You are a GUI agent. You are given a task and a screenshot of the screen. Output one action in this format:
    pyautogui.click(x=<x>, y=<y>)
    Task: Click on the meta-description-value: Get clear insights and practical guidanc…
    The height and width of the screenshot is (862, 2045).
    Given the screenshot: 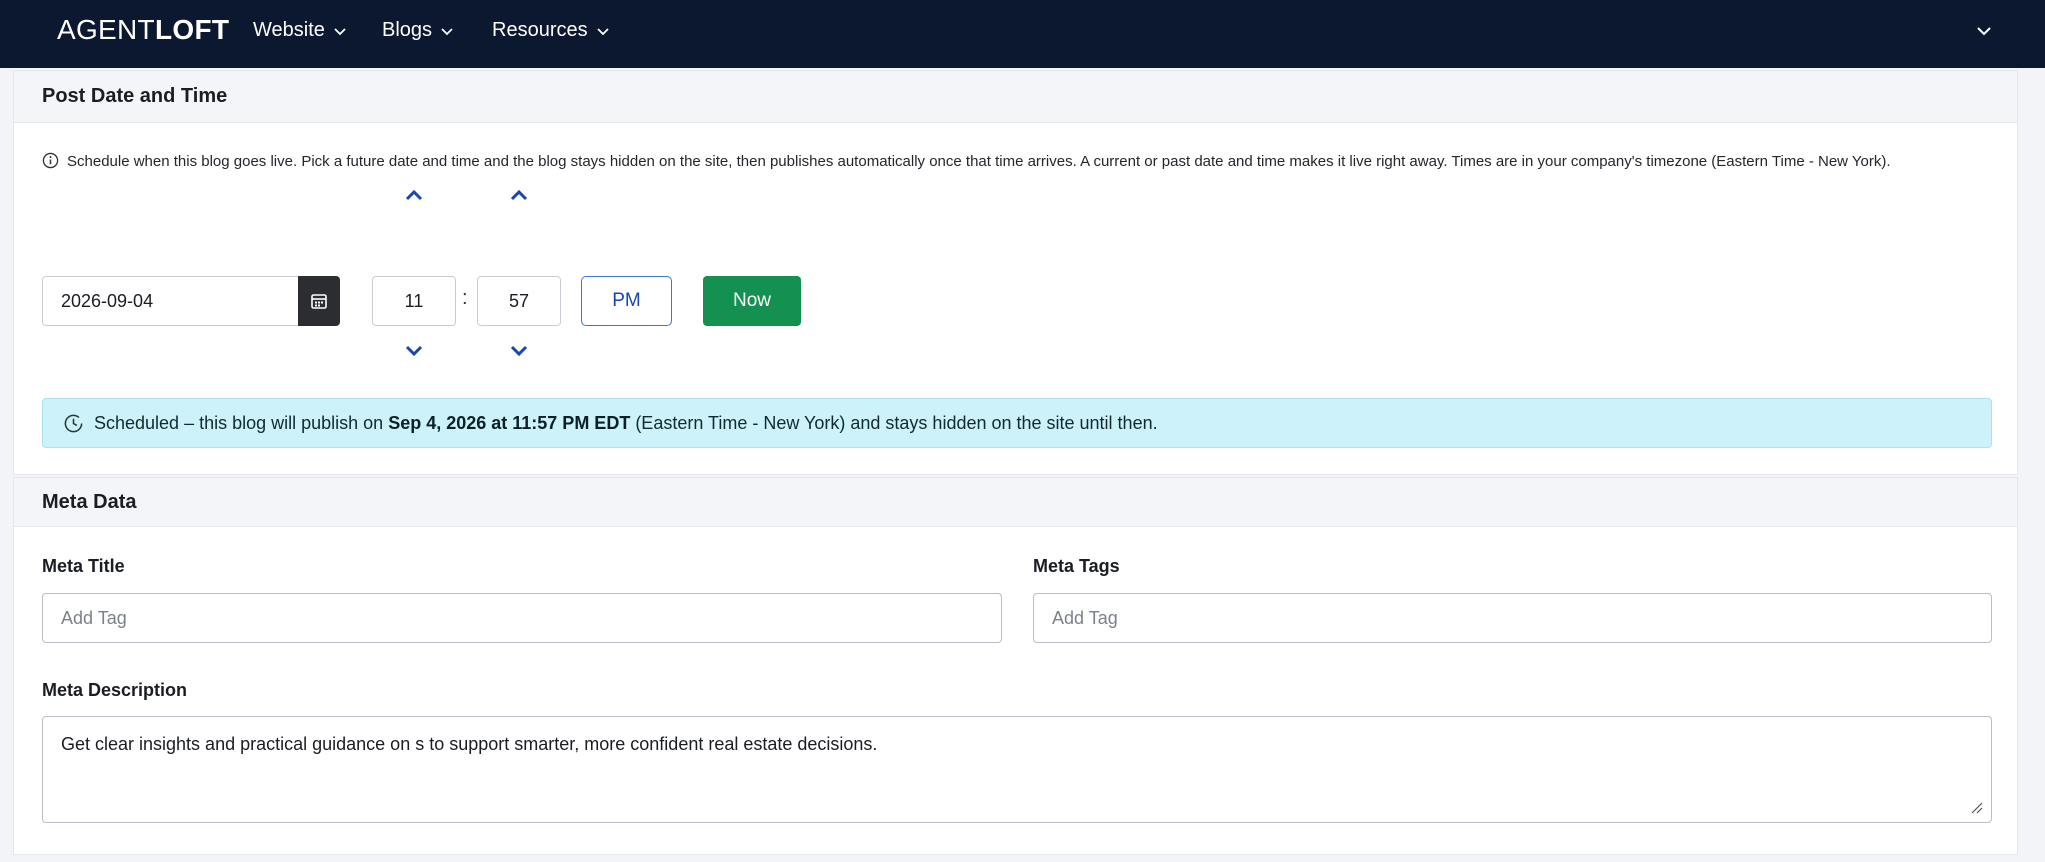 What is the action you would take?
    pyautogui.click(x=469, y=744)
    